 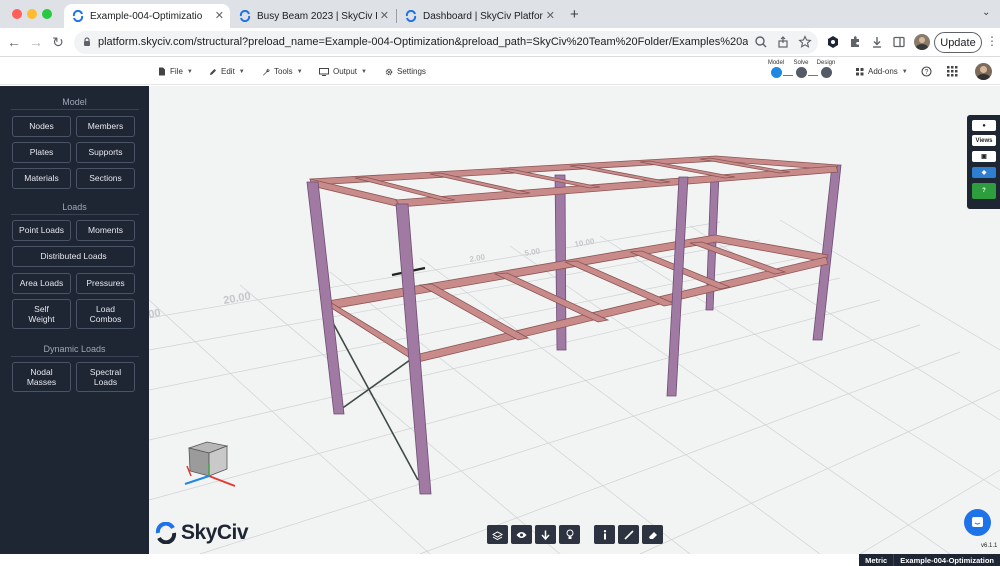 What do you see at coordinates (500, 560) in the screenshot?
I see `status-bar` at bounding box center [500, 560].